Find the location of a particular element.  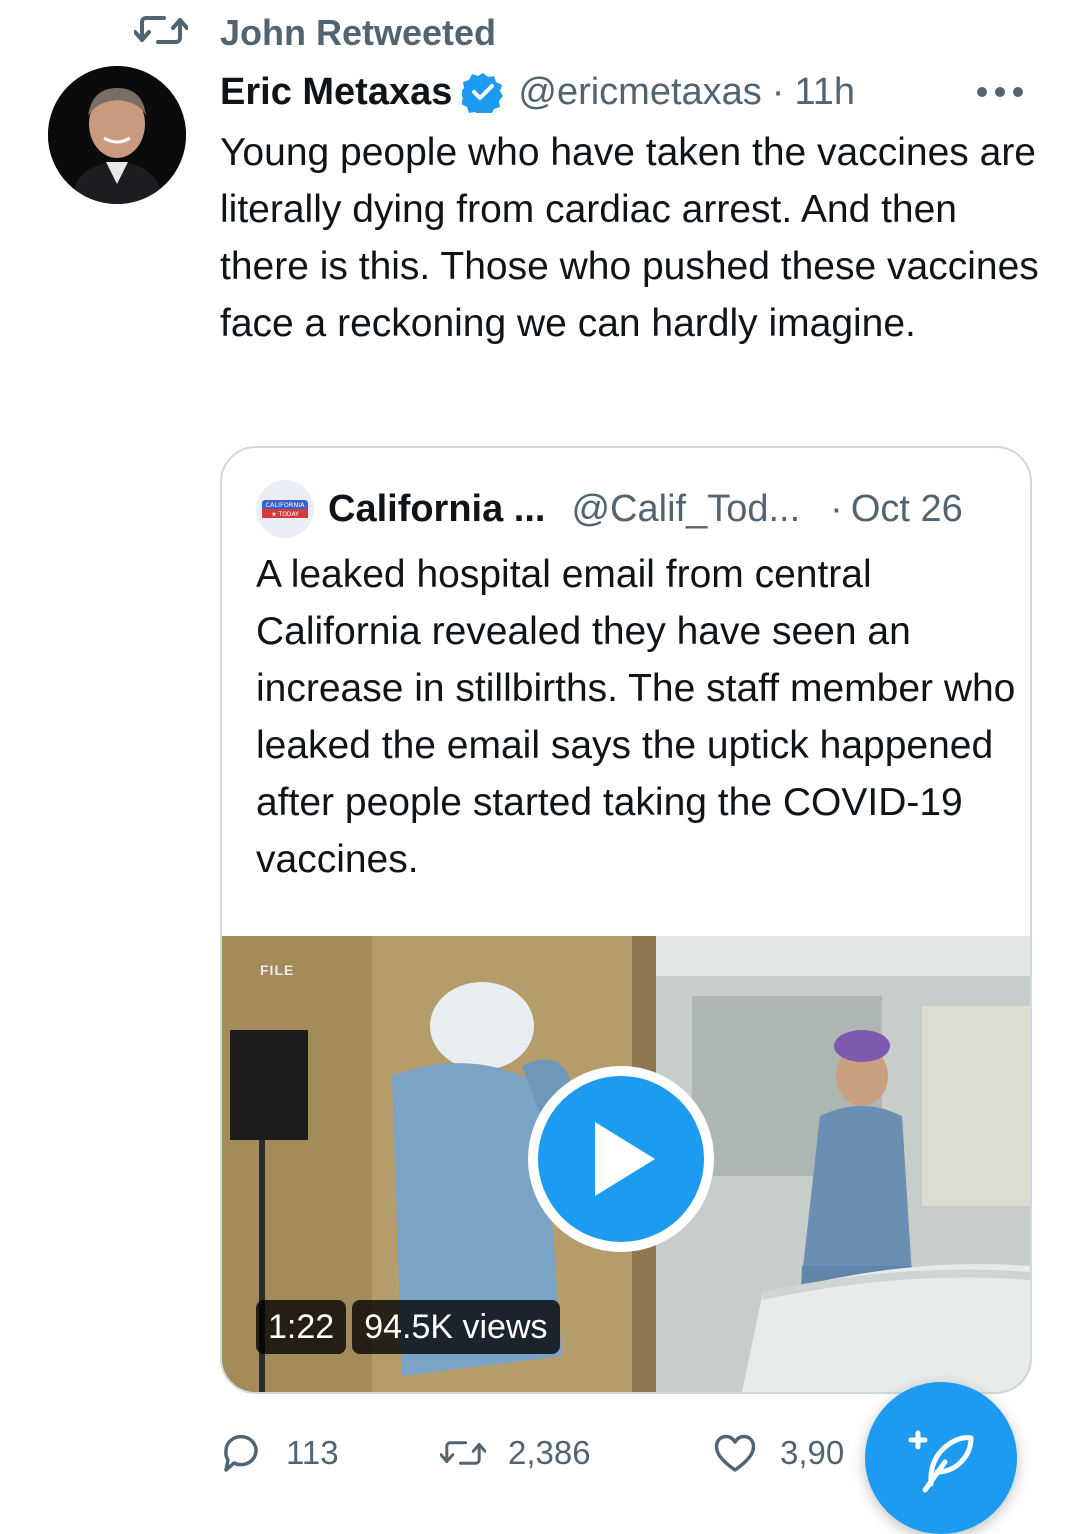

video-duration: 1:22 is located at coordinates (301, 1327).